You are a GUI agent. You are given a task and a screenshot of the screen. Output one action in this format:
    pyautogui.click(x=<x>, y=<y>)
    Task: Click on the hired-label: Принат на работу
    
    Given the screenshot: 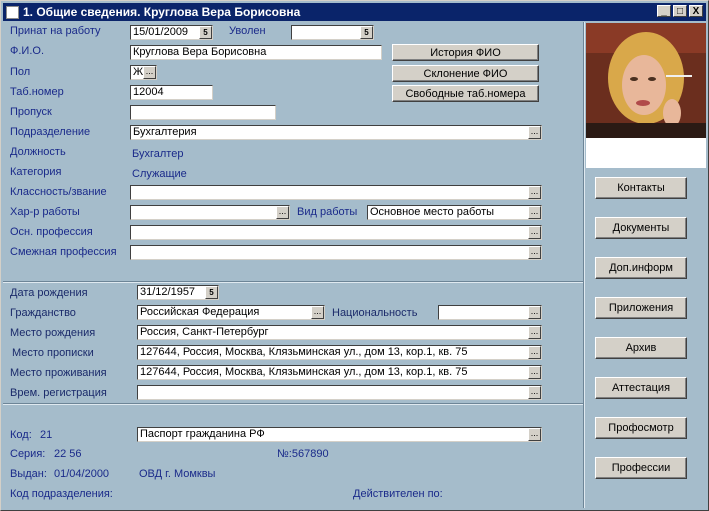 What is the action you would take?
    pyautogui.click(x=55, y=31)
    